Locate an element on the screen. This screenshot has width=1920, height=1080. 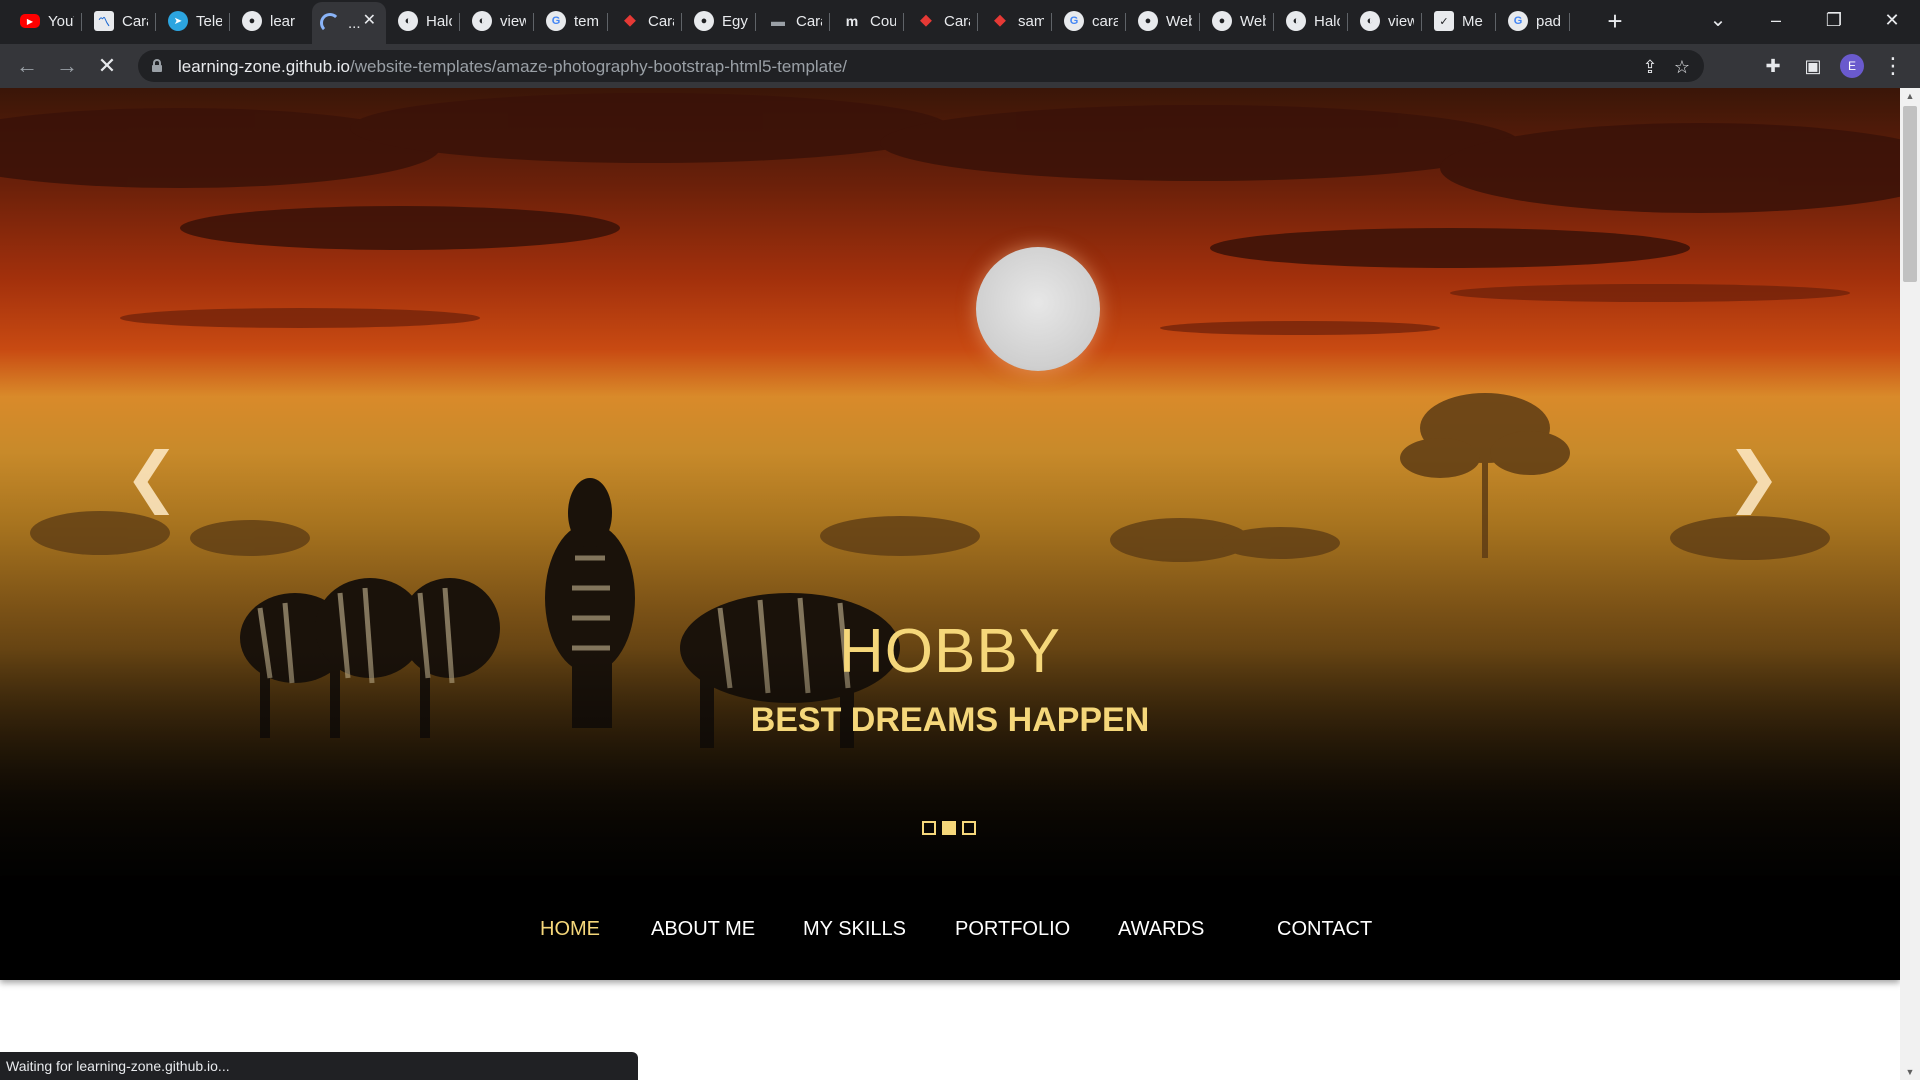
browser-menu-icon: ⋮ is located at coordinates (1893, 66).